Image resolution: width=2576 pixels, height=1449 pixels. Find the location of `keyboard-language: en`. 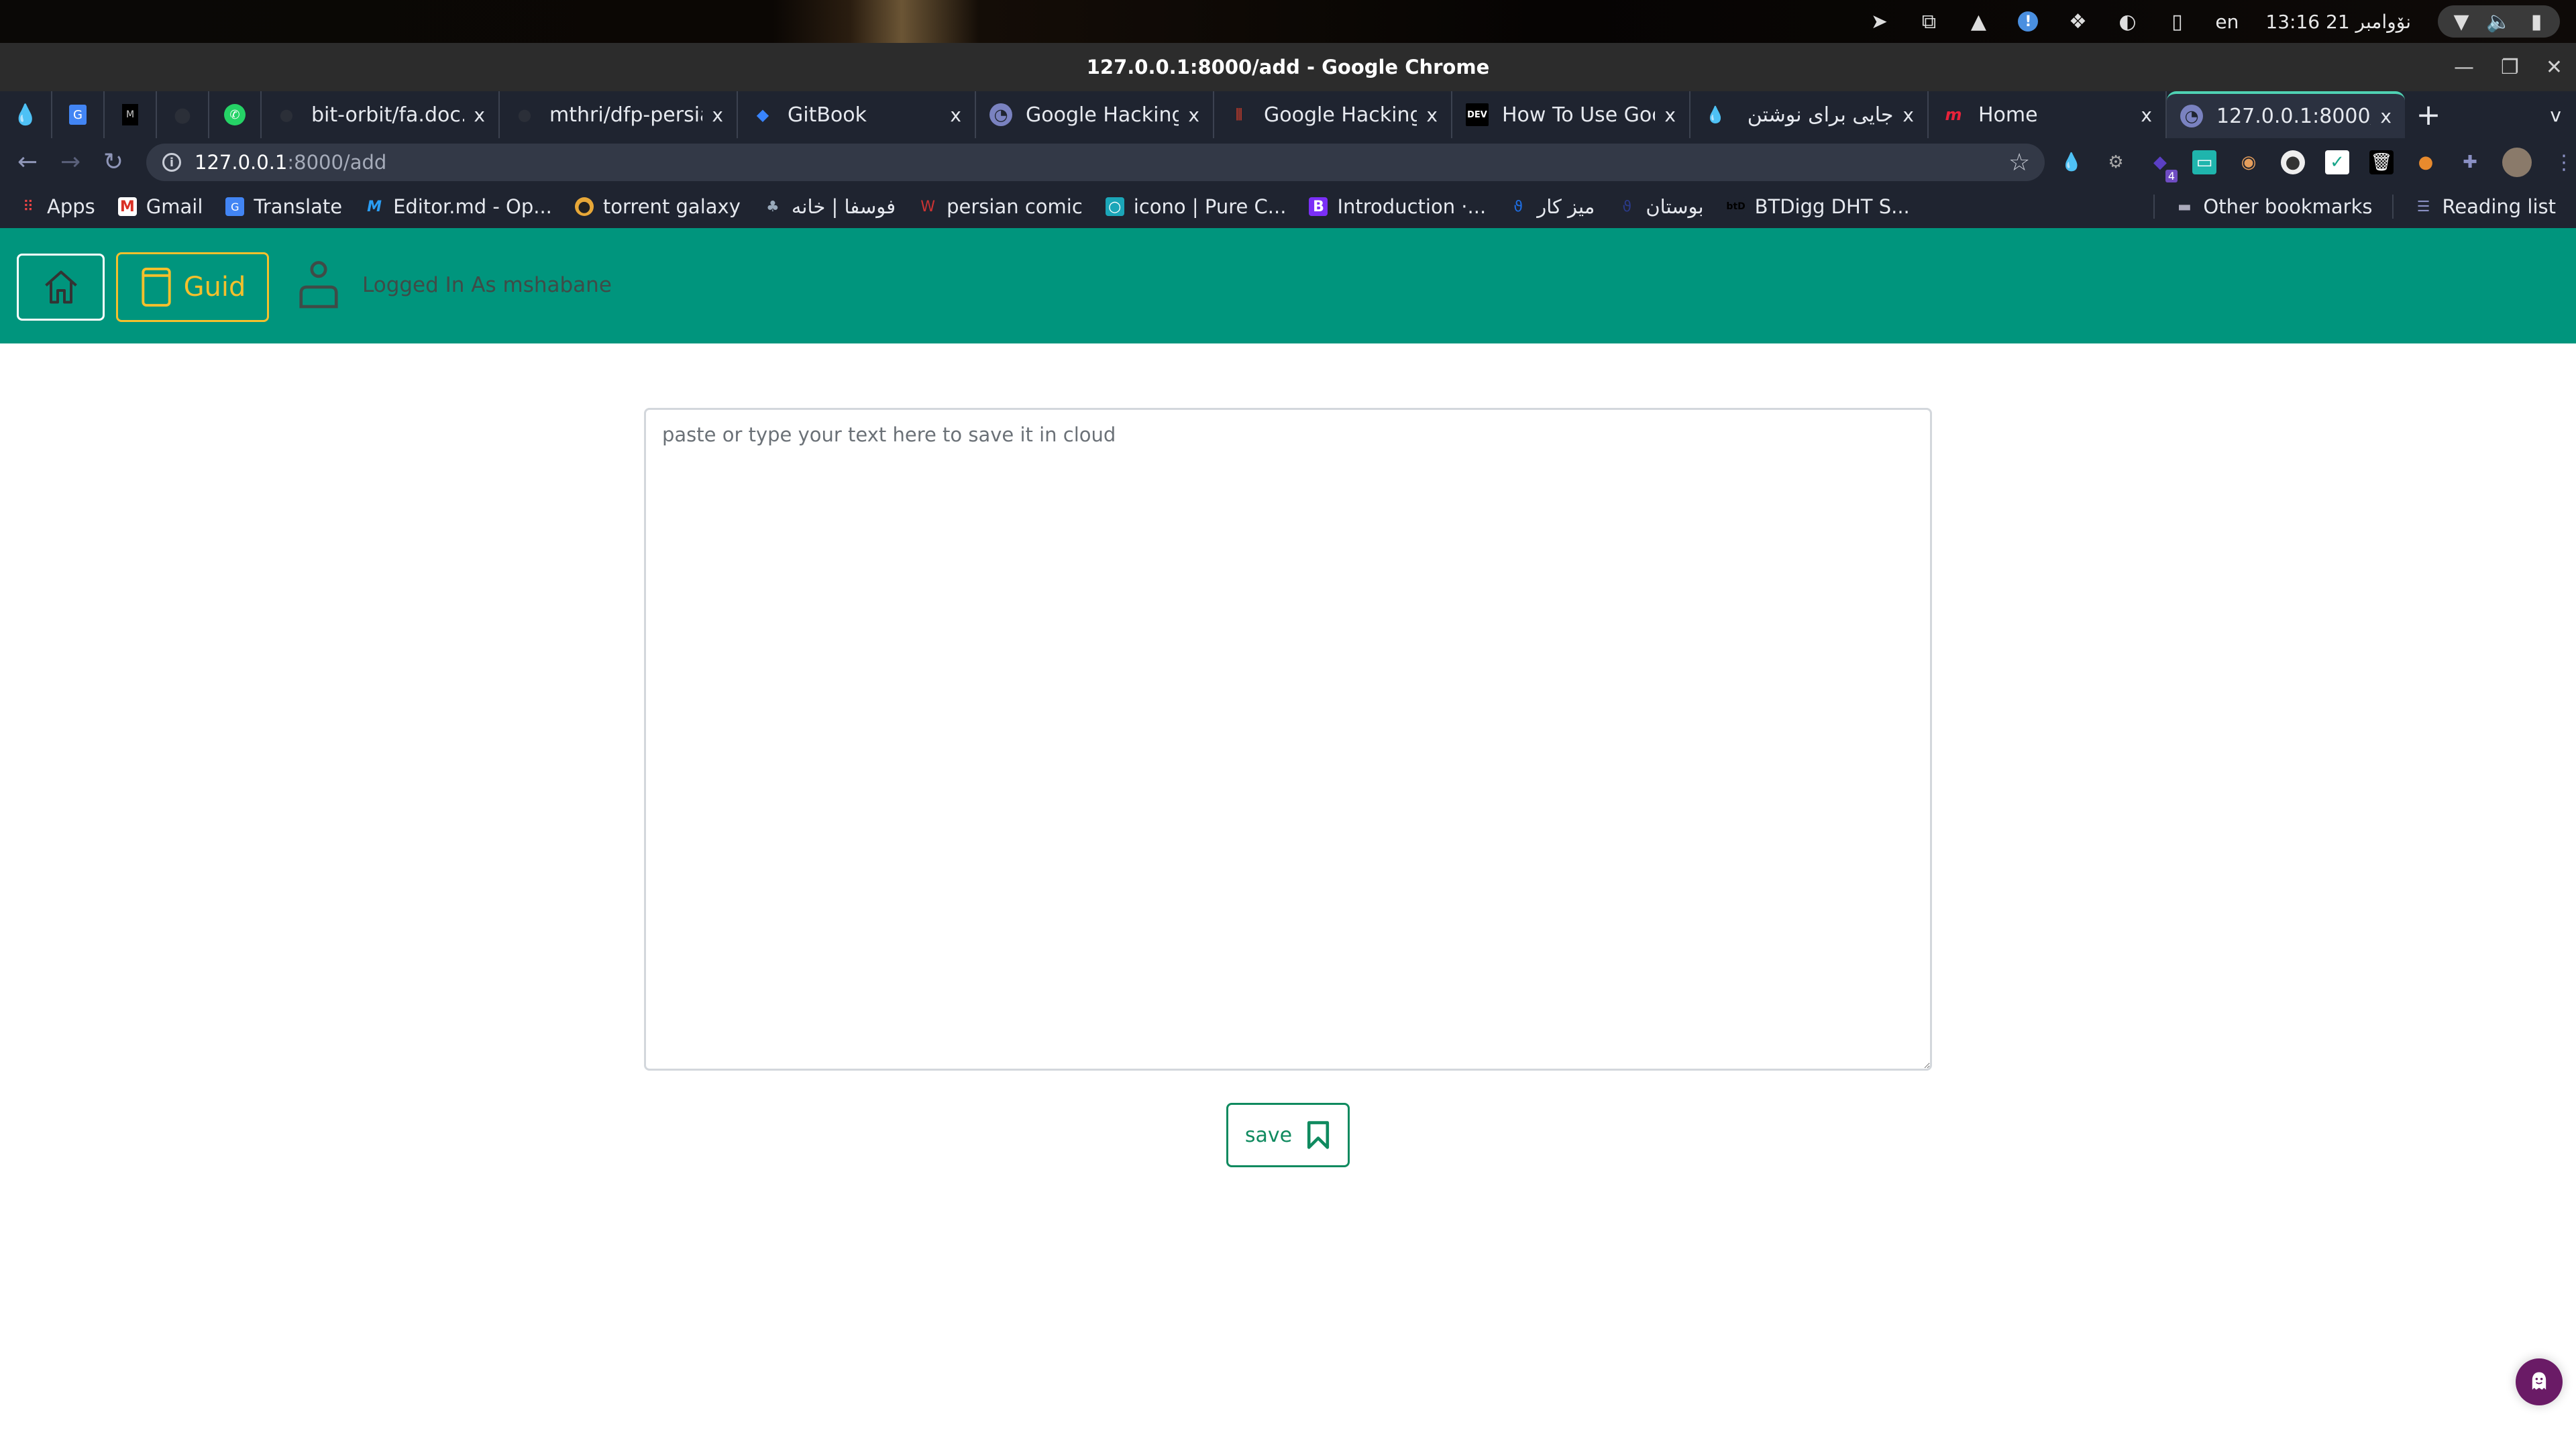

keyboard-language: en is located at coordinates (2227, 22).